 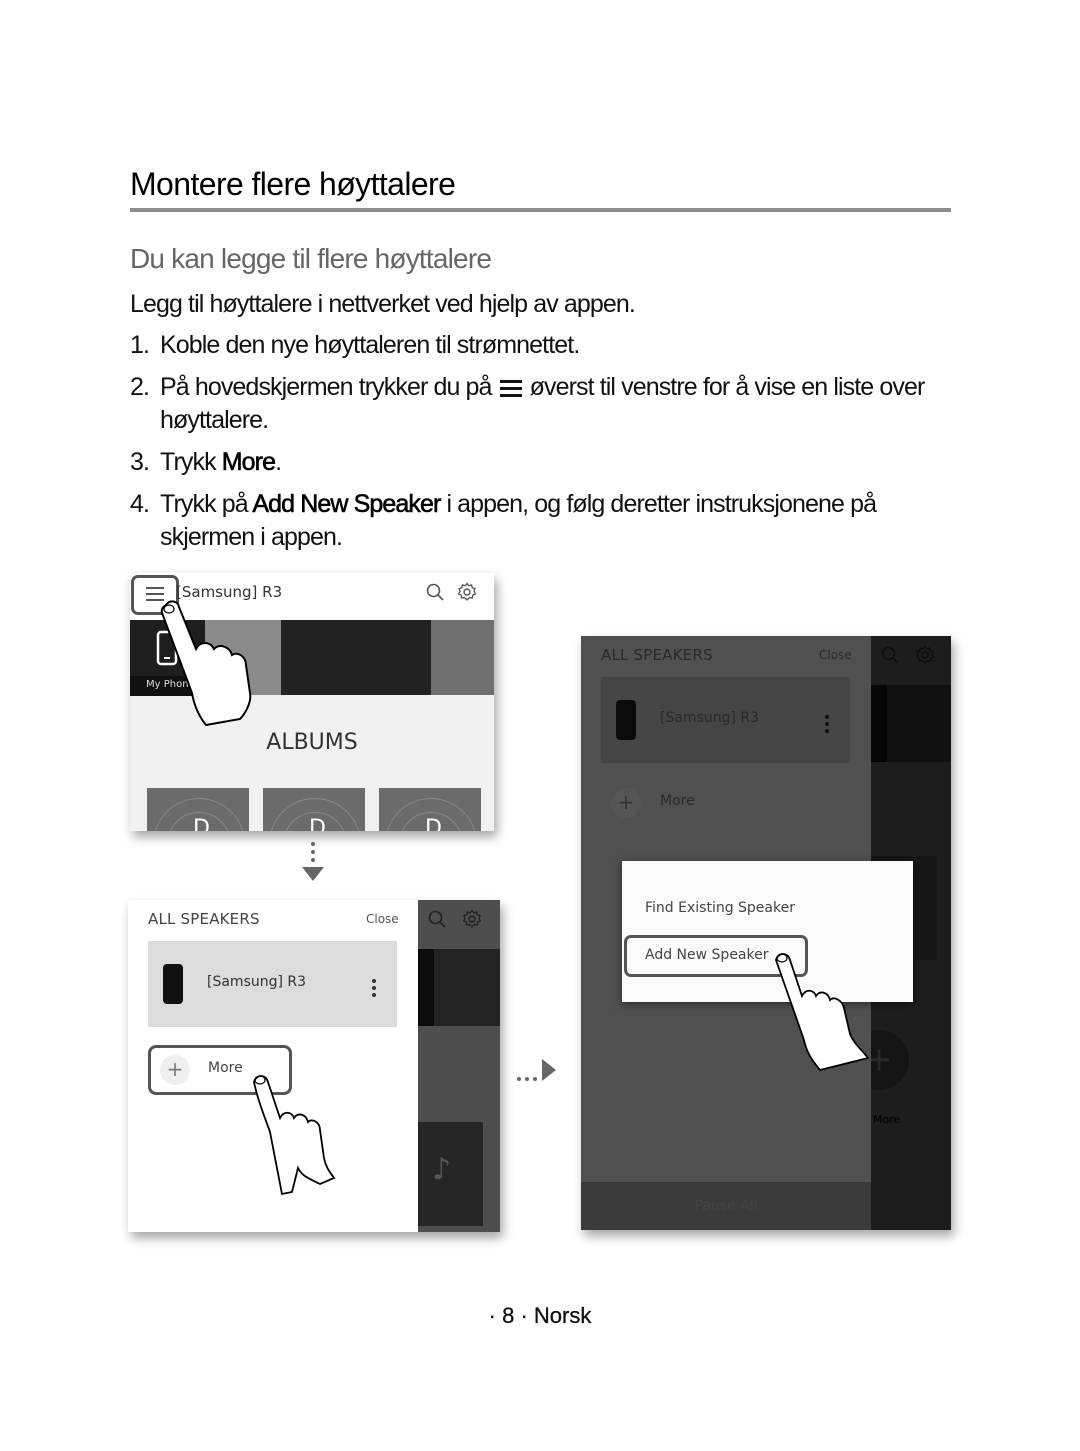 I want to click on pause-all-button: Pause All, so click(x=726, y=1206).